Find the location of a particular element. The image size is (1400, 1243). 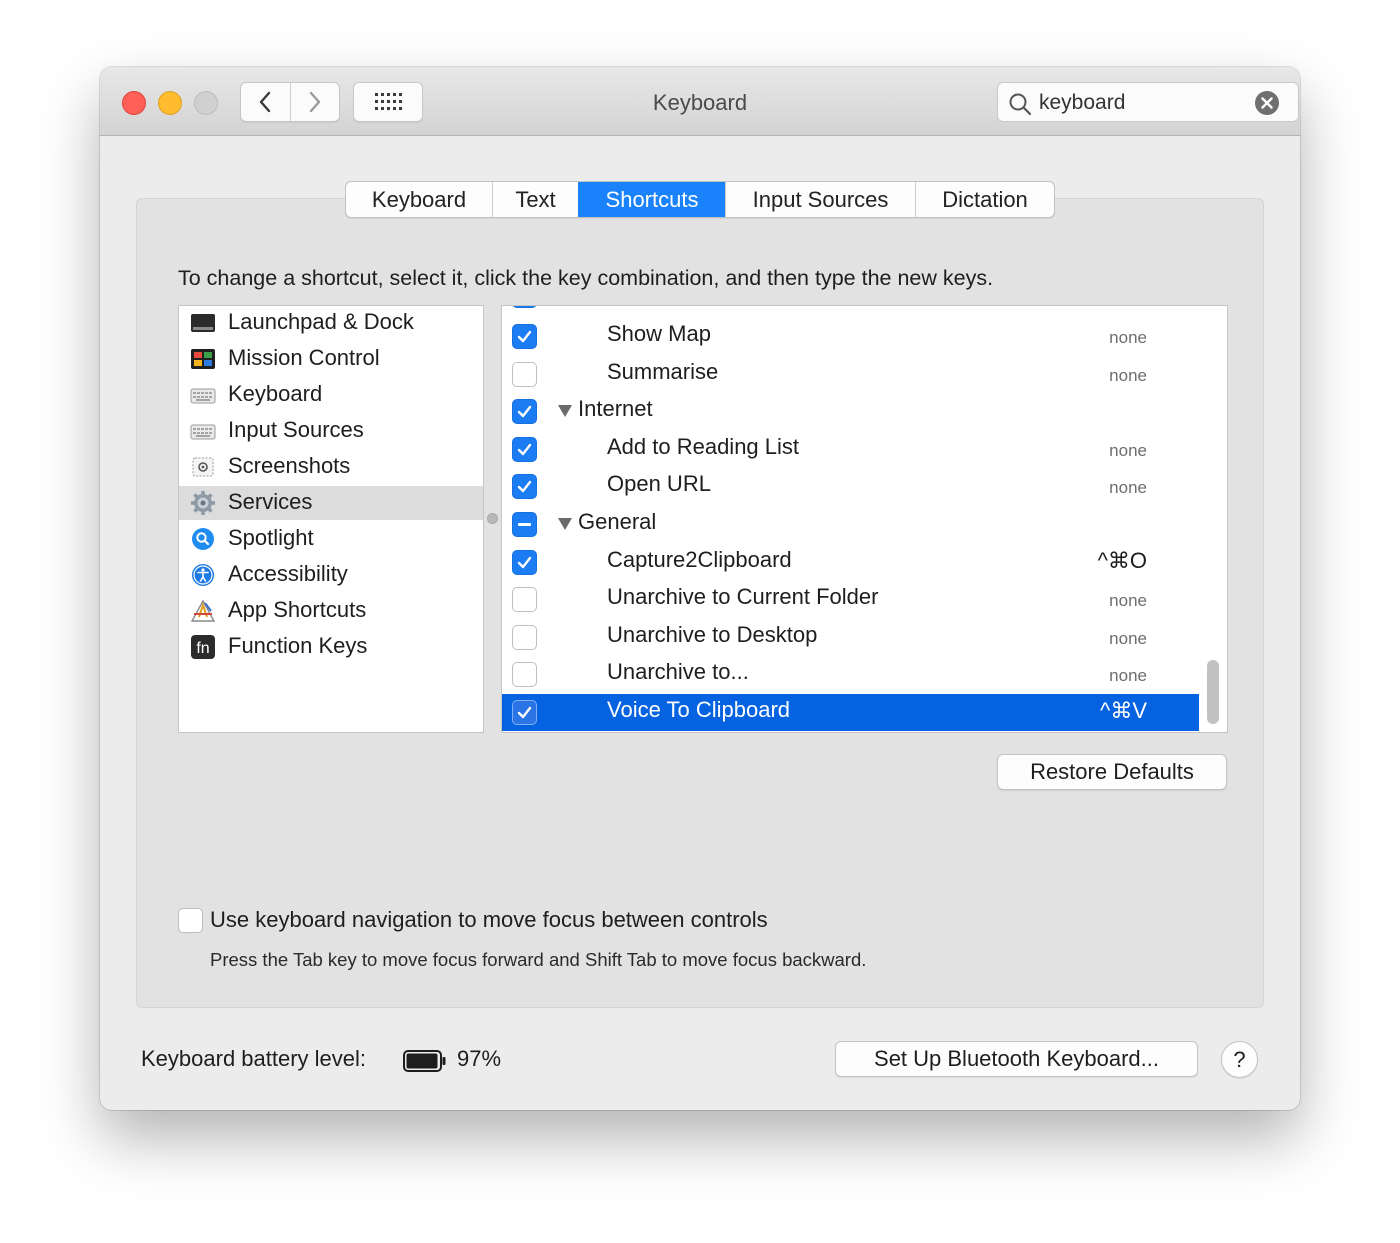

shortcut-key: ^⌘V is located at coordinates (1123, 711).